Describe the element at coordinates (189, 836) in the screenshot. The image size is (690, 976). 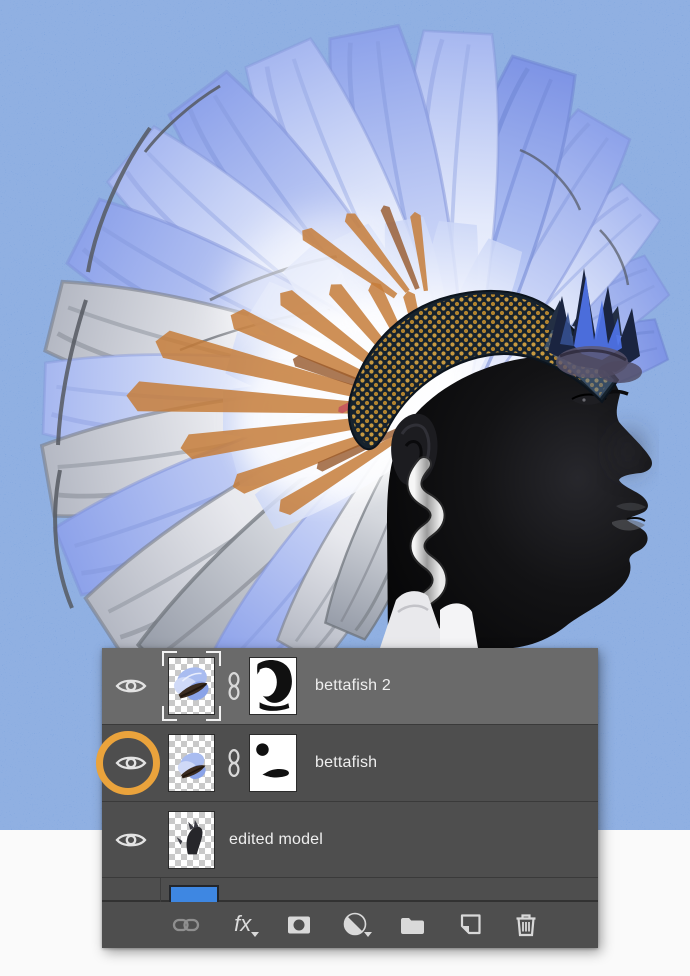
I see `model-thumbnail-image` at that location.